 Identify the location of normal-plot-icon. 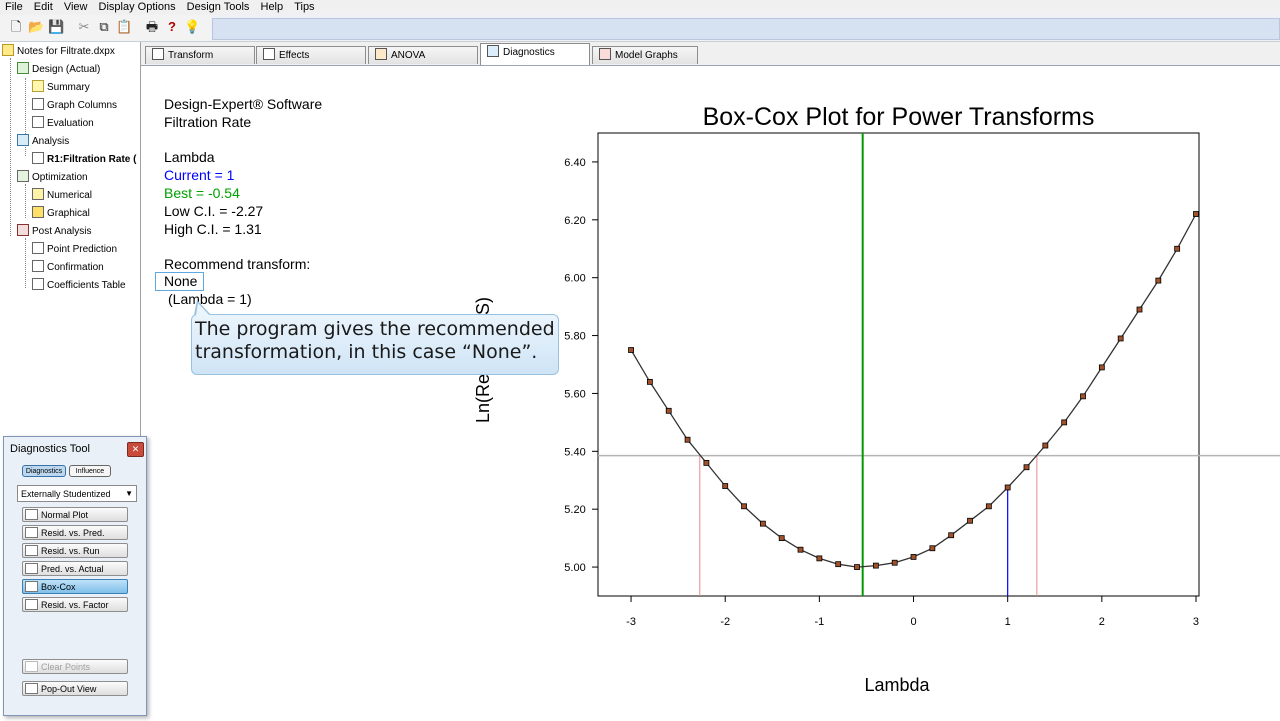
(31, 514).